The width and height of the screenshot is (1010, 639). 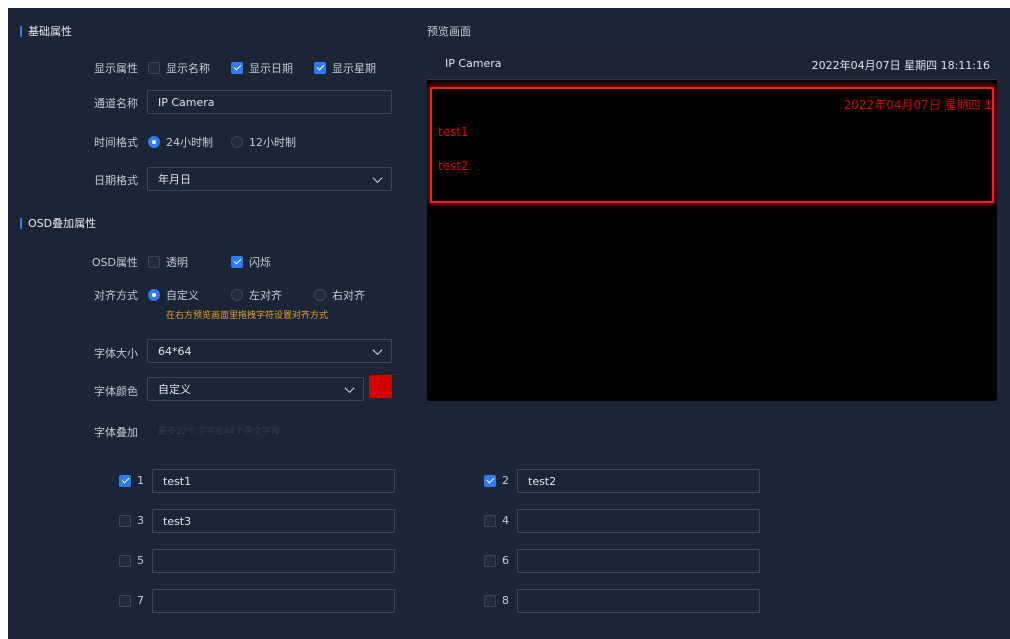 What do you see at coordinates (140, 560) in the screenshot?
I see `osd-item-number: 5` at bounding box center [140, 560].